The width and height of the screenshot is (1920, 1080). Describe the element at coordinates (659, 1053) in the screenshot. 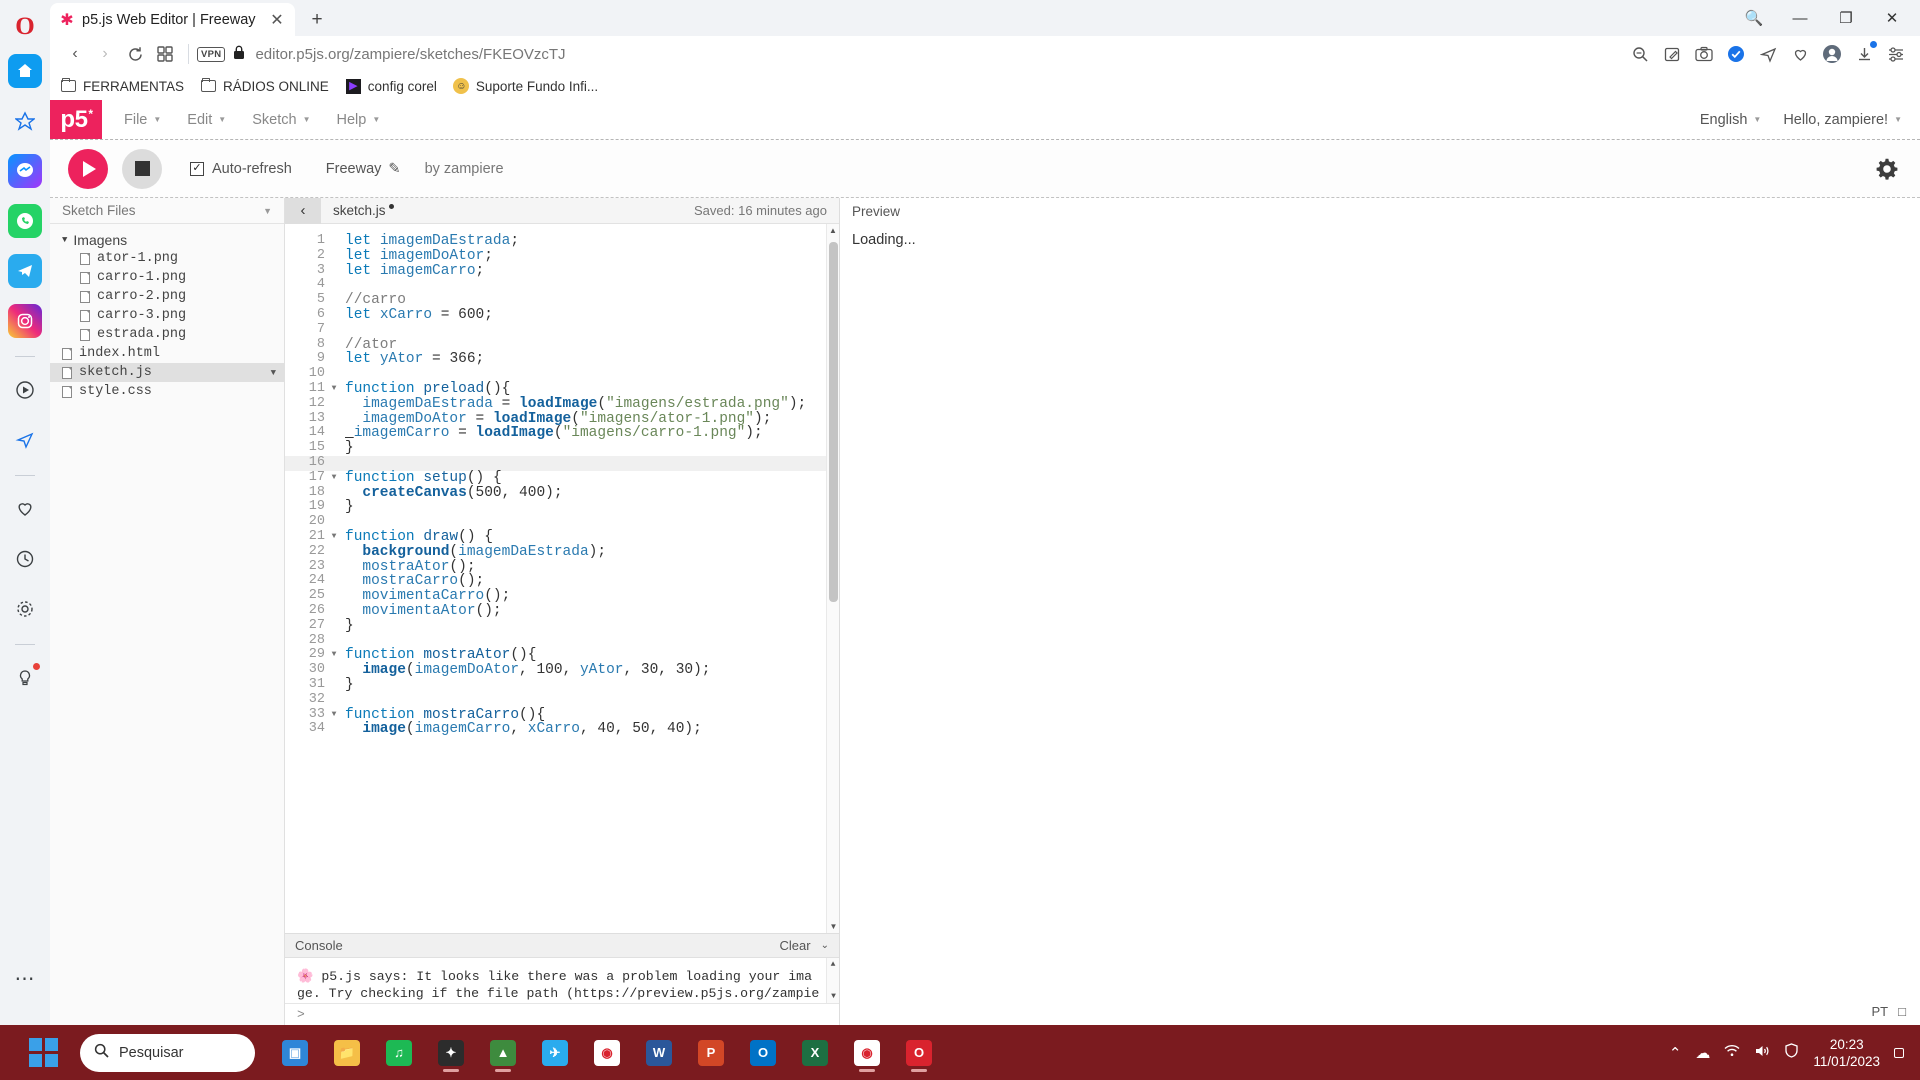

I see `taskbar-app-word: W` at that location.